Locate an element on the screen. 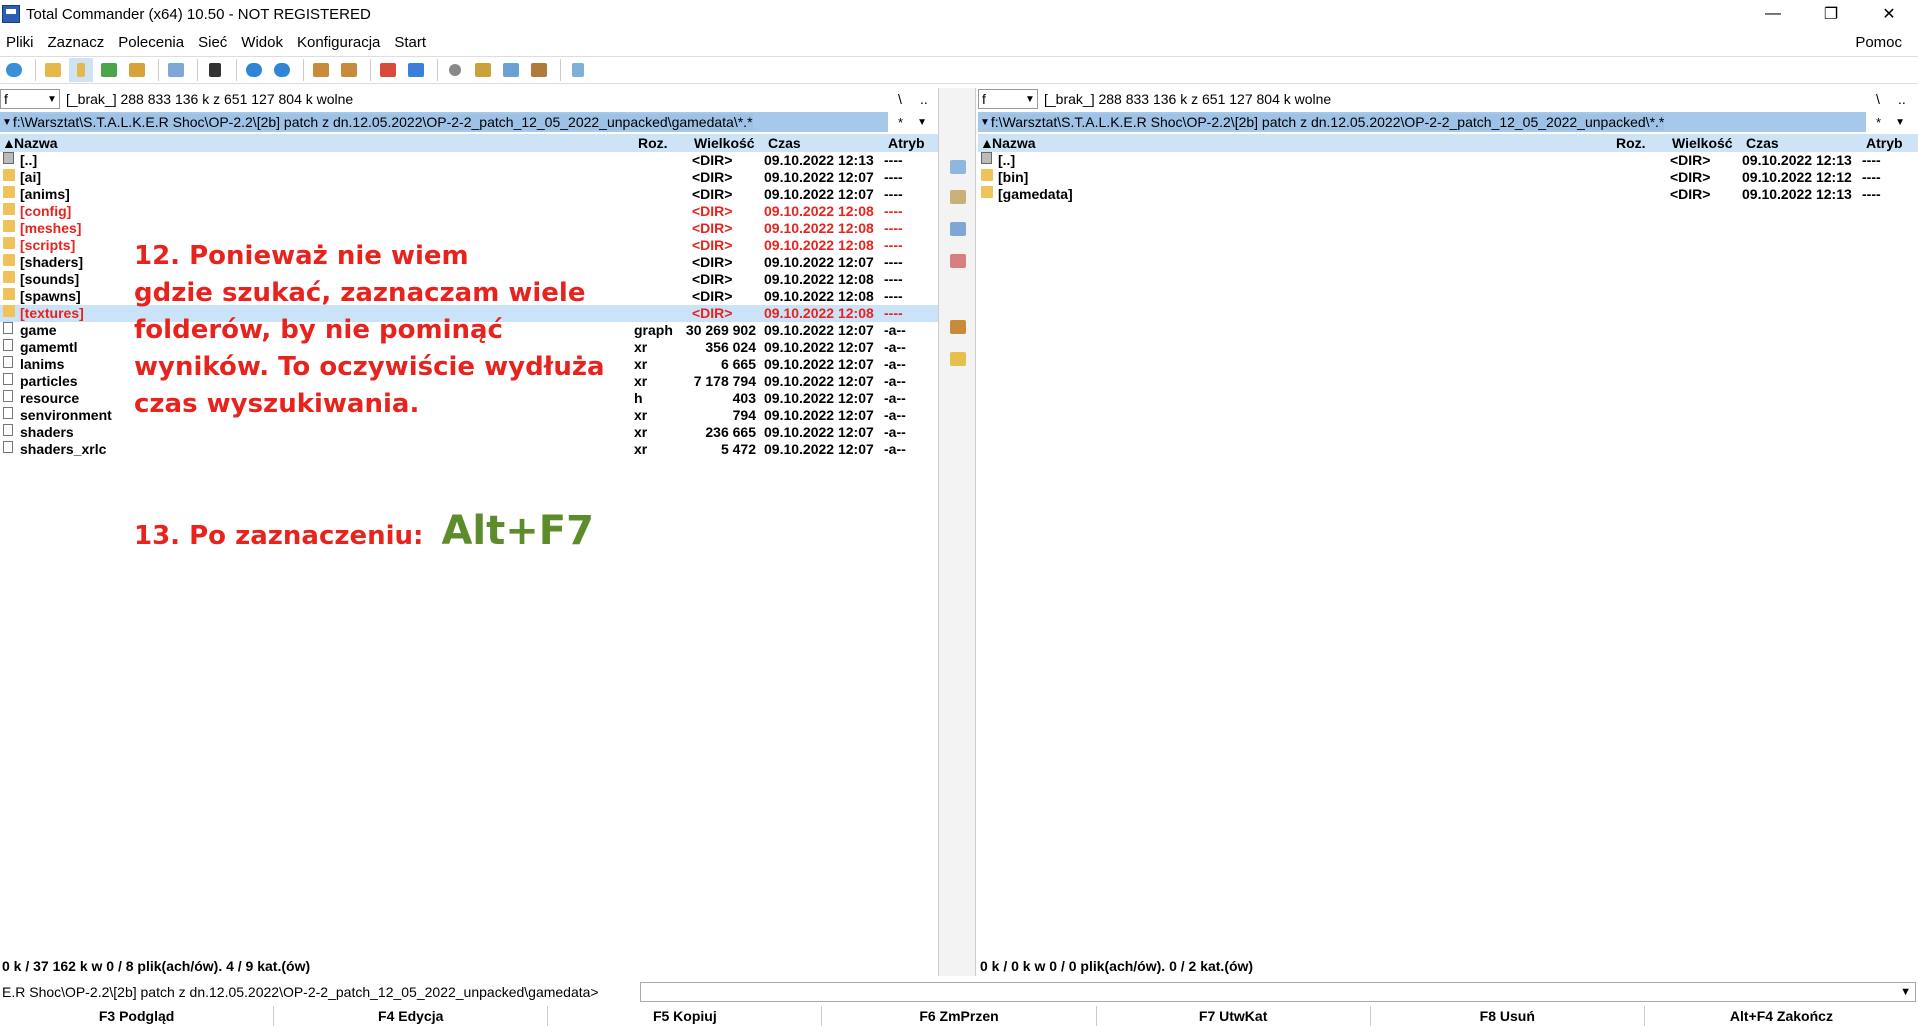 The height and width of the screenshot is (1026, 1918). edit-icon is located at coordinates (958, 197).